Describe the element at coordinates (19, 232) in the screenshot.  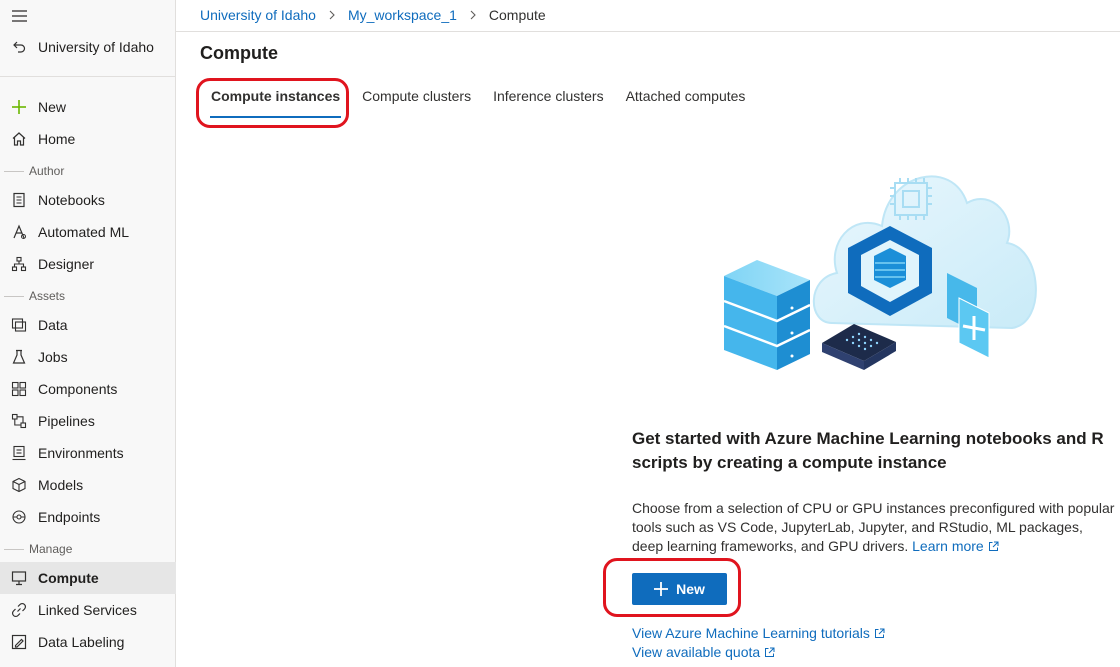
I see `automated-ml-icon` at that location.